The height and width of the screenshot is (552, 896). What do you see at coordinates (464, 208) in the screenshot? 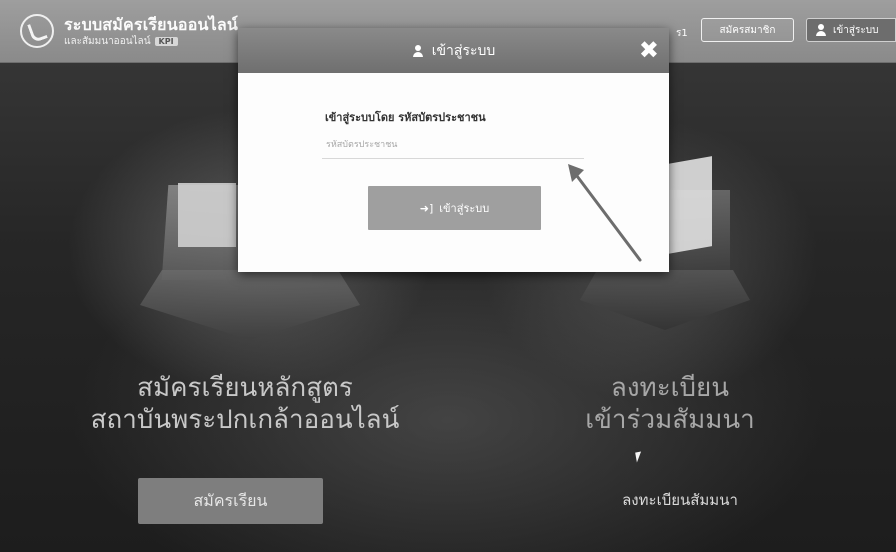
I see `submit-login-label: เข้าสู่ระบบ` at bounding box center [464, 208].